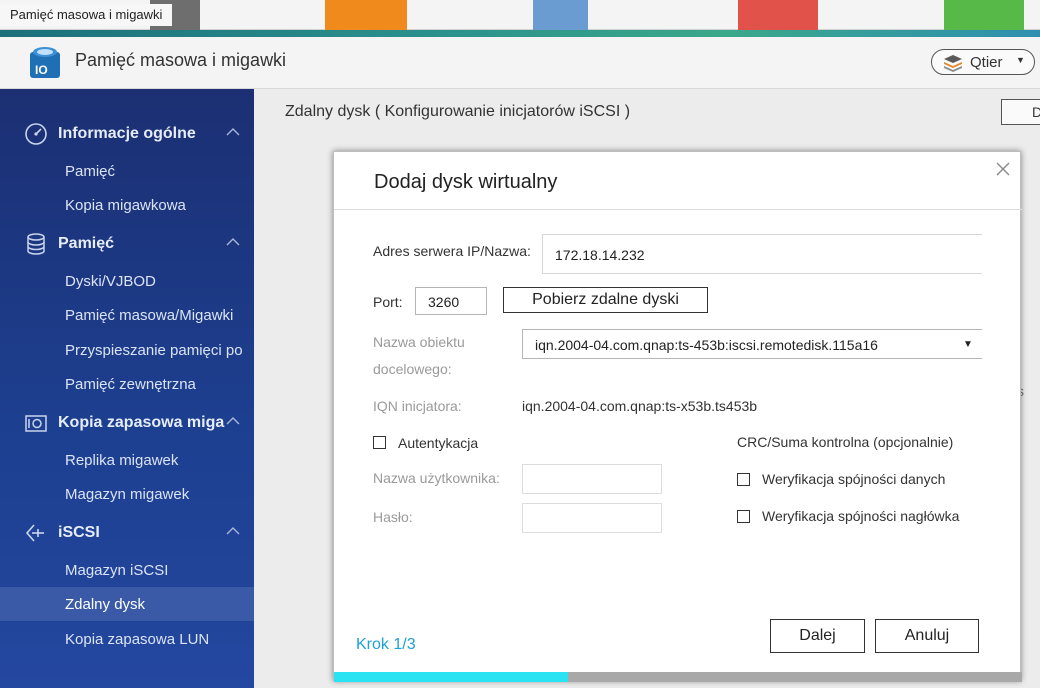 Image resolution: width=1040 pixels, height=688 pixels. What do you see at coordinates (386, 644) in the screenshot?
I see `step-indicator: Krok 1/3` at bounding box center [386, 644].